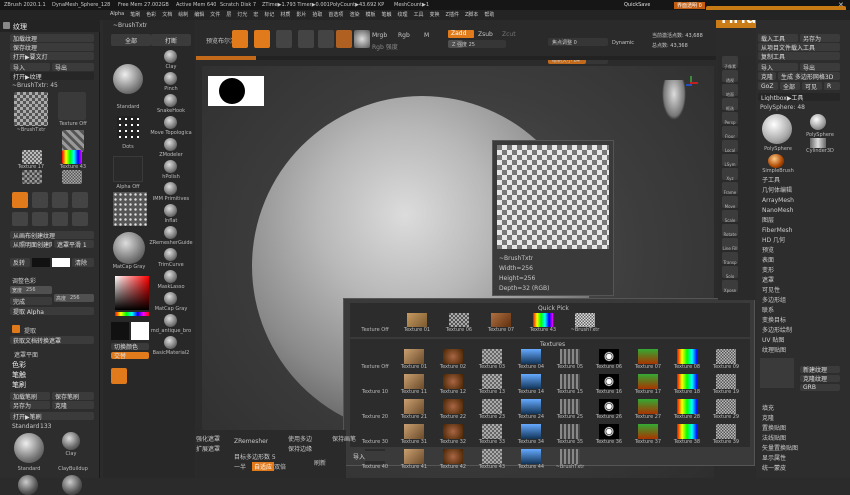 The height and width of the screenshot is (495, 850). Describe the element at coordinates (818, 143) in the screenshot. I see `cylinder-thumb` at that location.